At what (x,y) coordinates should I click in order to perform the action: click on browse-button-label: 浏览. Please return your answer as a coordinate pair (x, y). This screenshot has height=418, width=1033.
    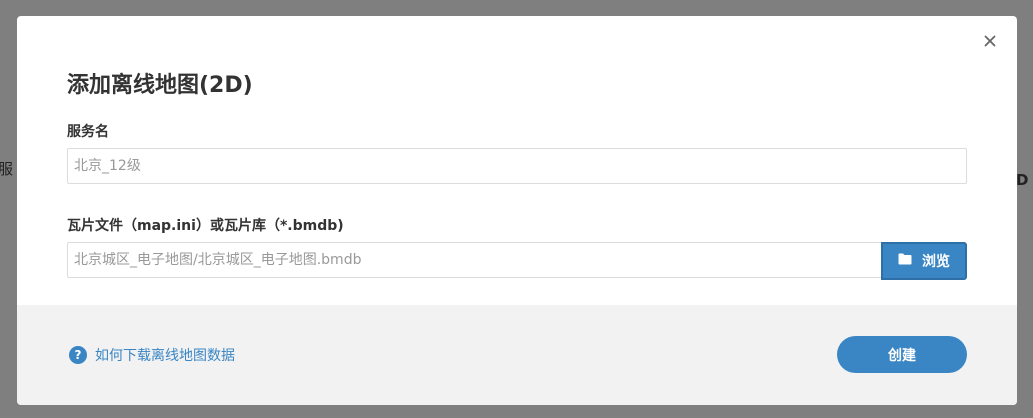
    Looking at the image, I should click on (936, 262).